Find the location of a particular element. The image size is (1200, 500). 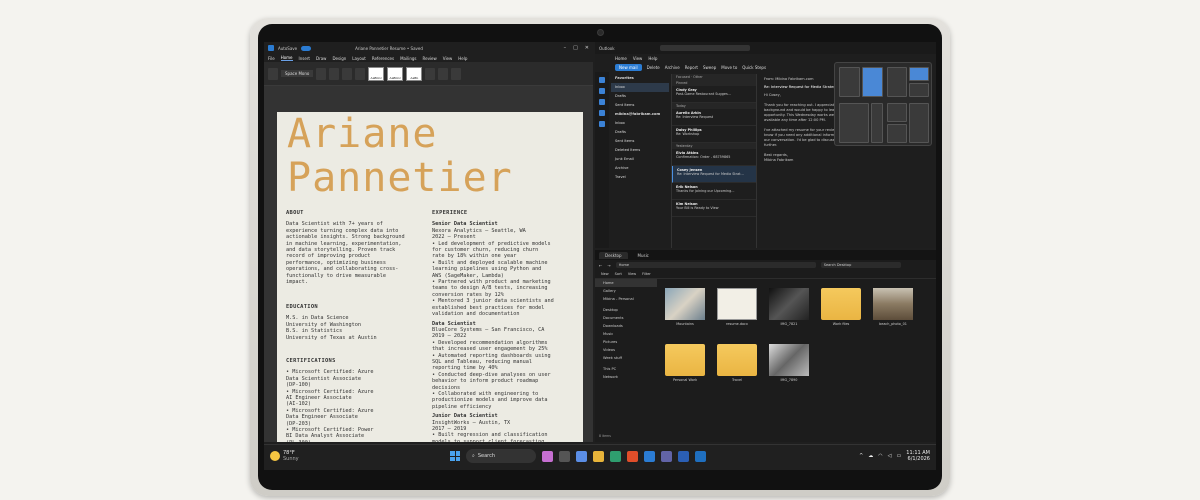

copilot-app-icon is located at coordinates (581, 456).